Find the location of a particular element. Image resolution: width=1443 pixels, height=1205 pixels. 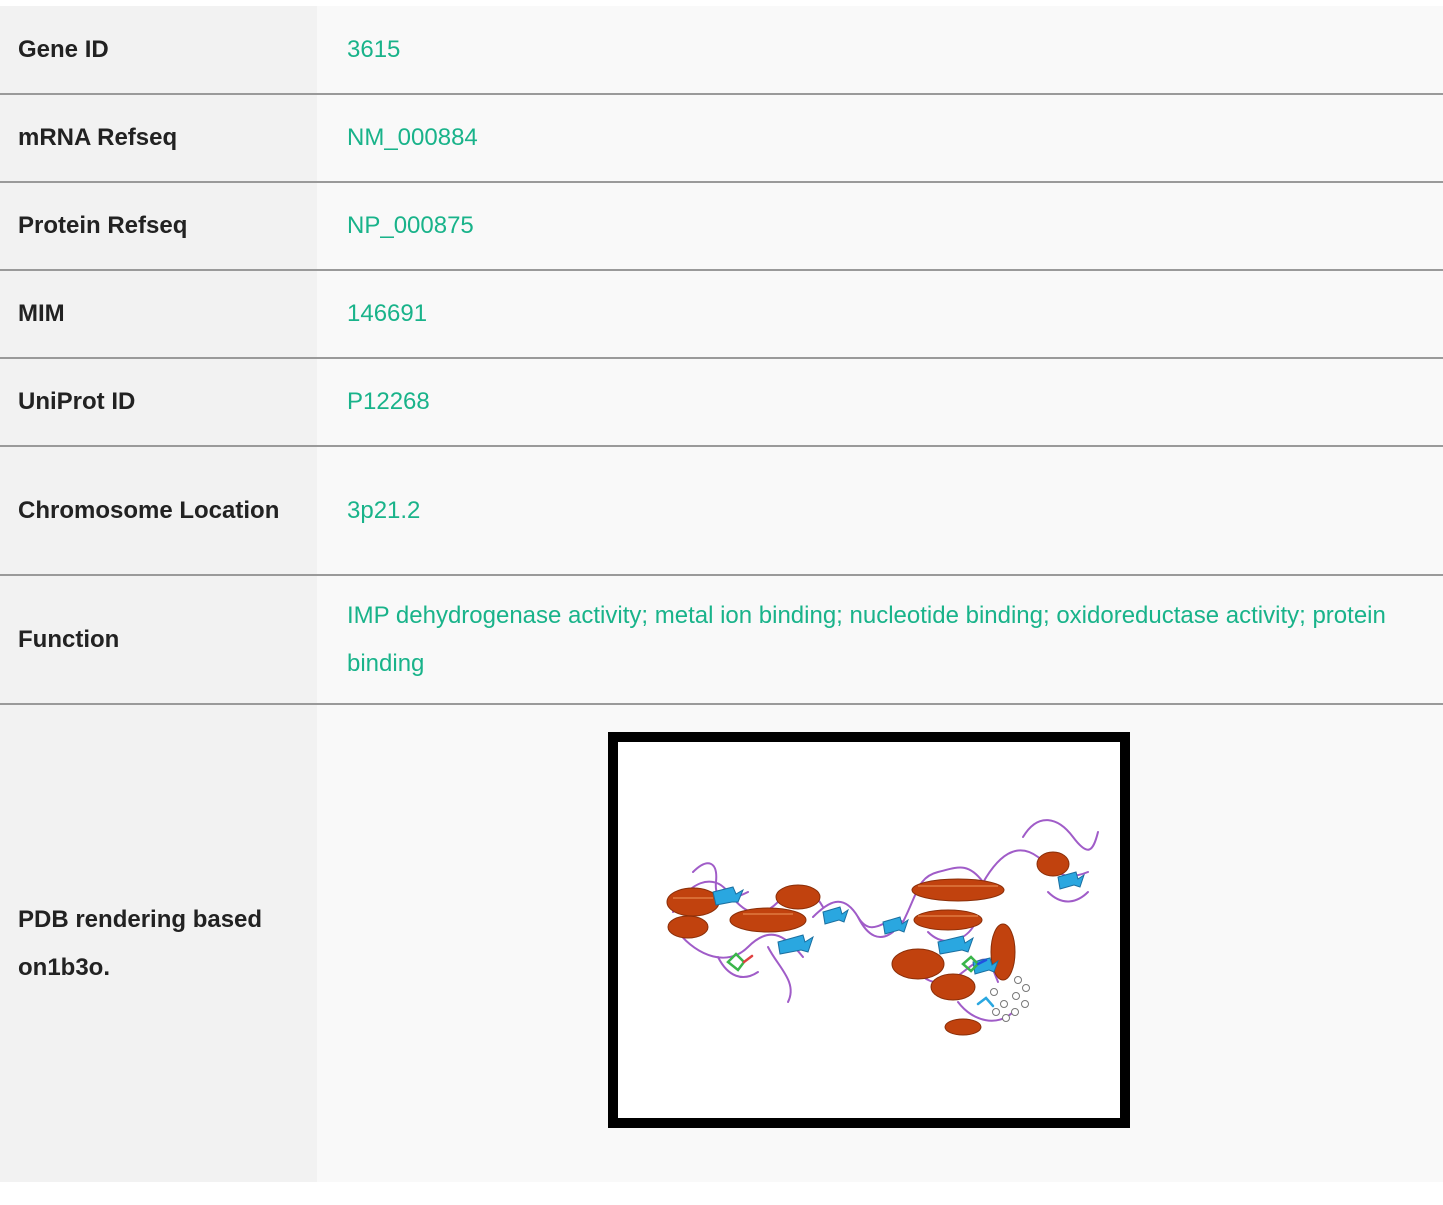

row-protein-refseq: Protein Refseq NP_000875 is located at coordinates (721, 226).